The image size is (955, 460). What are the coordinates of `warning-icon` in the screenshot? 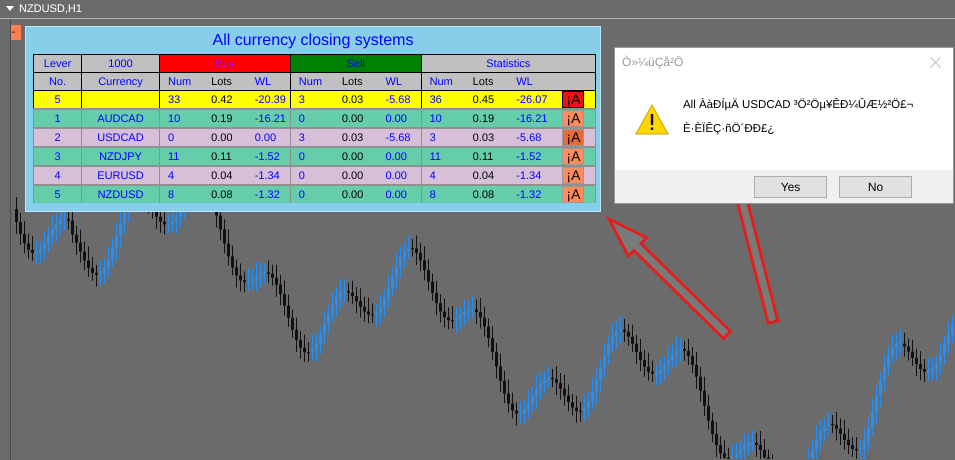 It's located at (652, 119).